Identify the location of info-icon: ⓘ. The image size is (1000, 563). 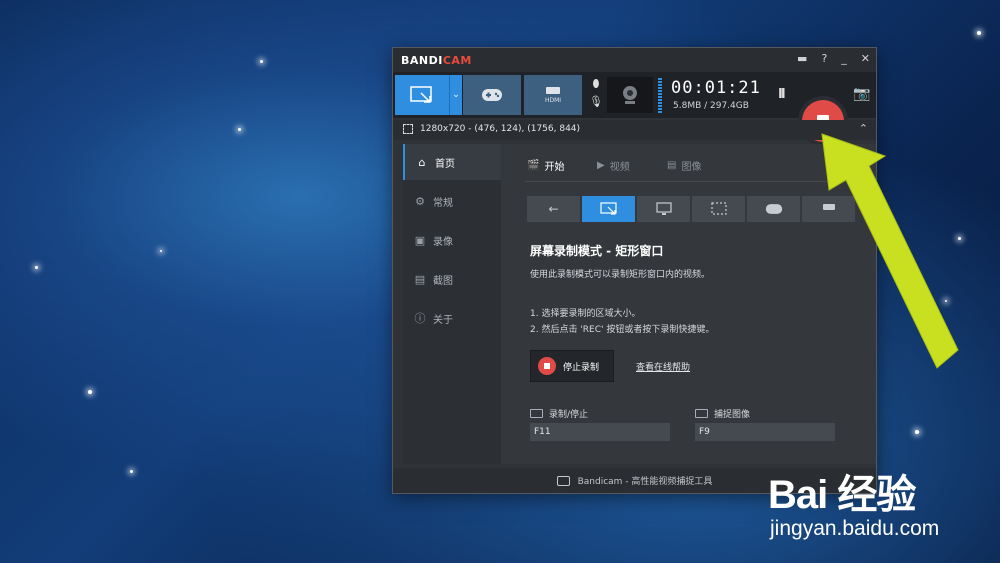
(420, 318).